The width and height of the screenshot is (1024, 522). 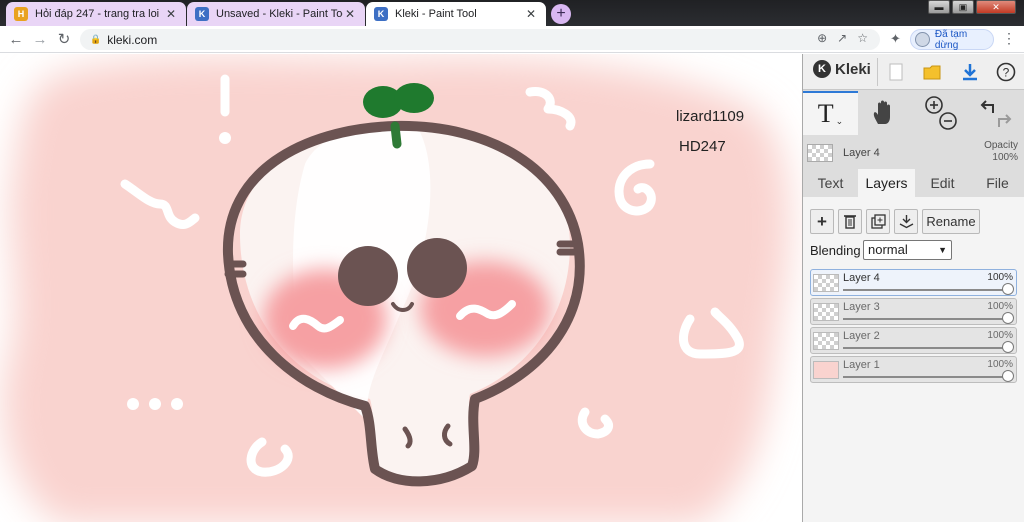 What do you see at coordinates (16, 40) in the screenshot?
I see `back-arrow-icon: ←` at bounding box center [16, 40].